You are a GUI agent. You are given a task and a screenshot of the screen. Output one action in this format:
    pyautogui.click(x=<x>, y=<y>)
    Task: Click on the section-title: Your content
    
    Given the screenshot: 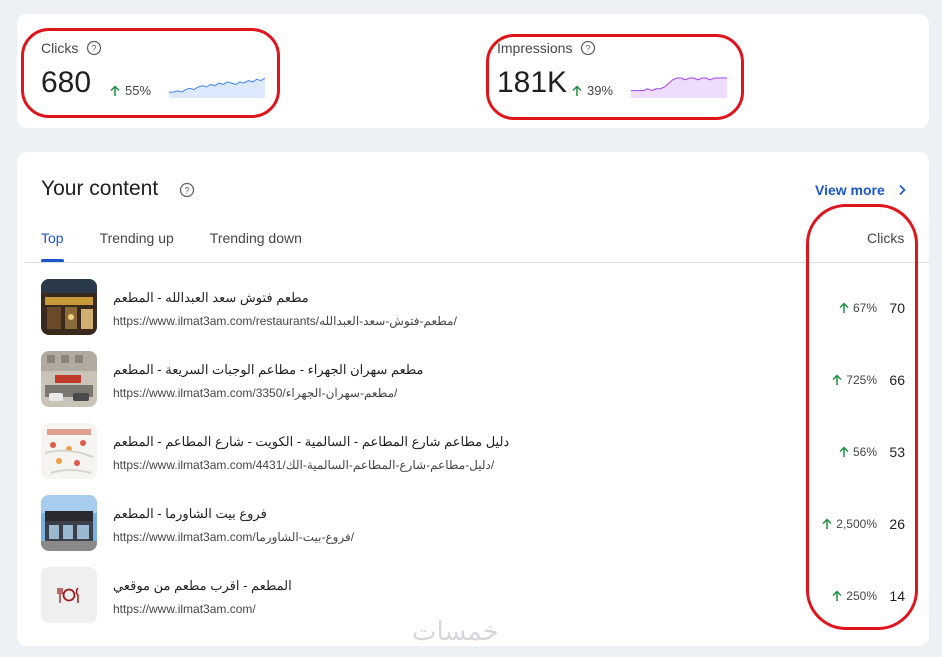 What is the action you would take?
    pyautogui.click(x=100, y=188)
    